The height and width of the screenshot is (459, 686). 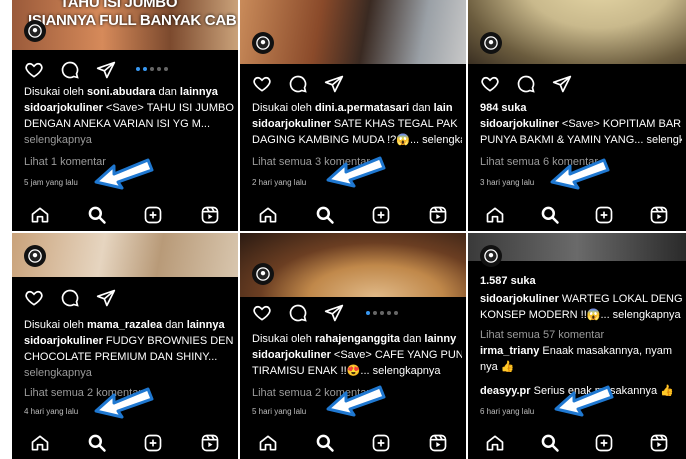 I want to click on caption-line-1: sidoarjokuliner <Save> TAHU ISI JUMBO, so click(x=129, y=108).